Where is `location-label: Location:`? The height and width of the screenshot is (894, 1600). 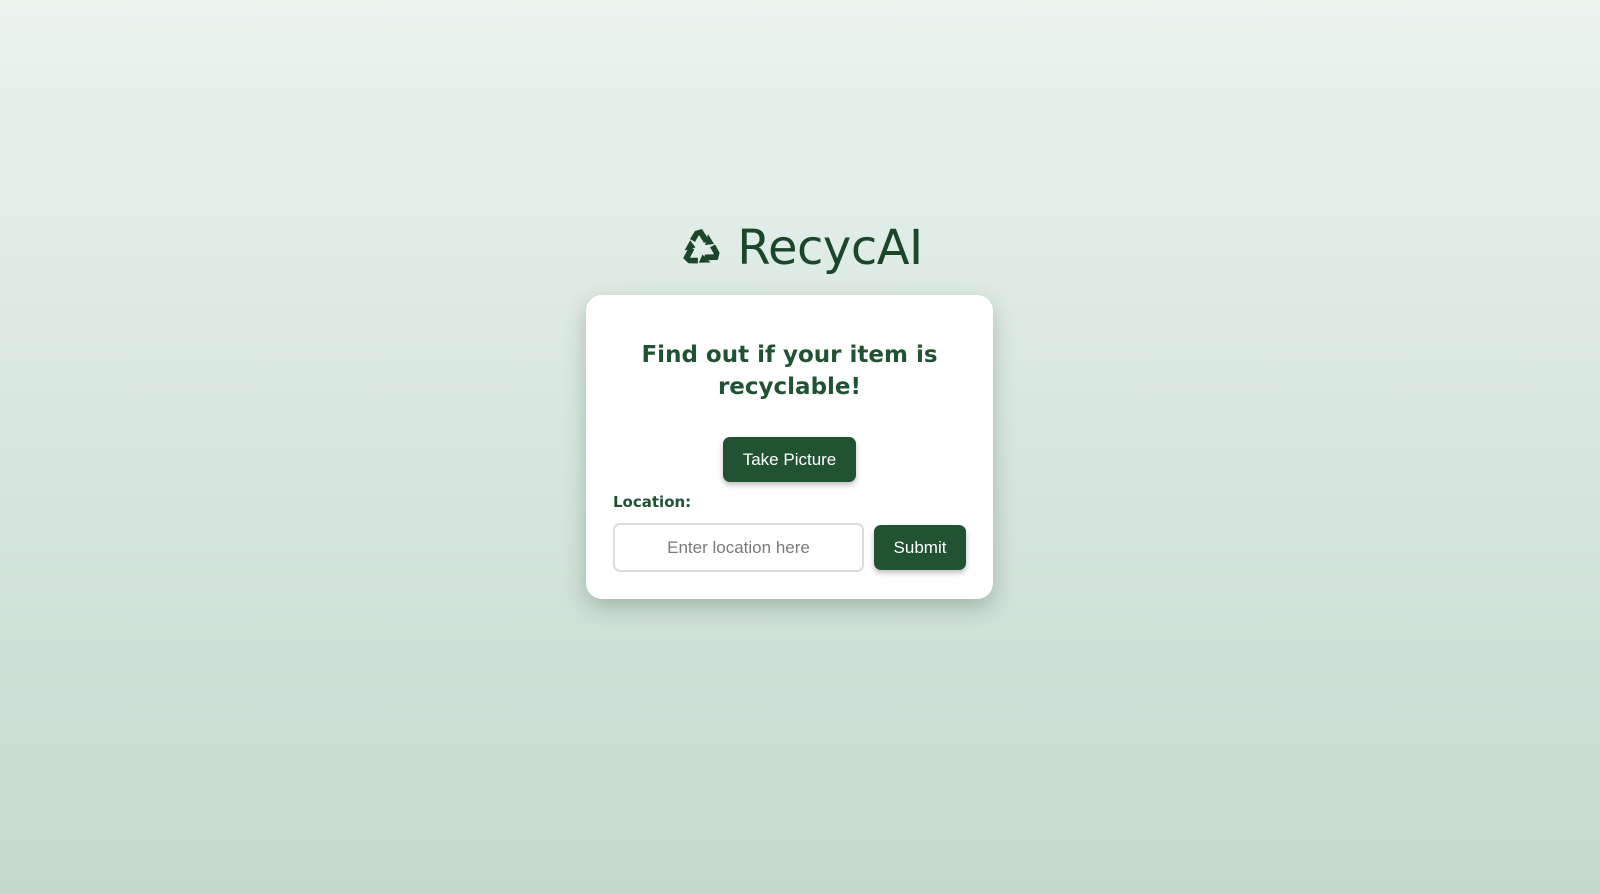 location-label: Location: is located at coordinates (652, 502).